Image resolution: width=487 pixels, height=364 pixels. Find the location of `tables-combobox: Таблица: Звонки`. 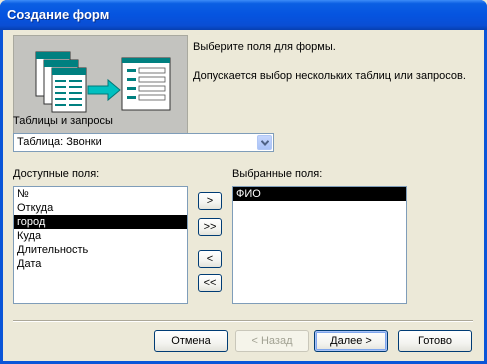

tables-combobox: Таблица: Звонки is located at coordinates (143, 142).